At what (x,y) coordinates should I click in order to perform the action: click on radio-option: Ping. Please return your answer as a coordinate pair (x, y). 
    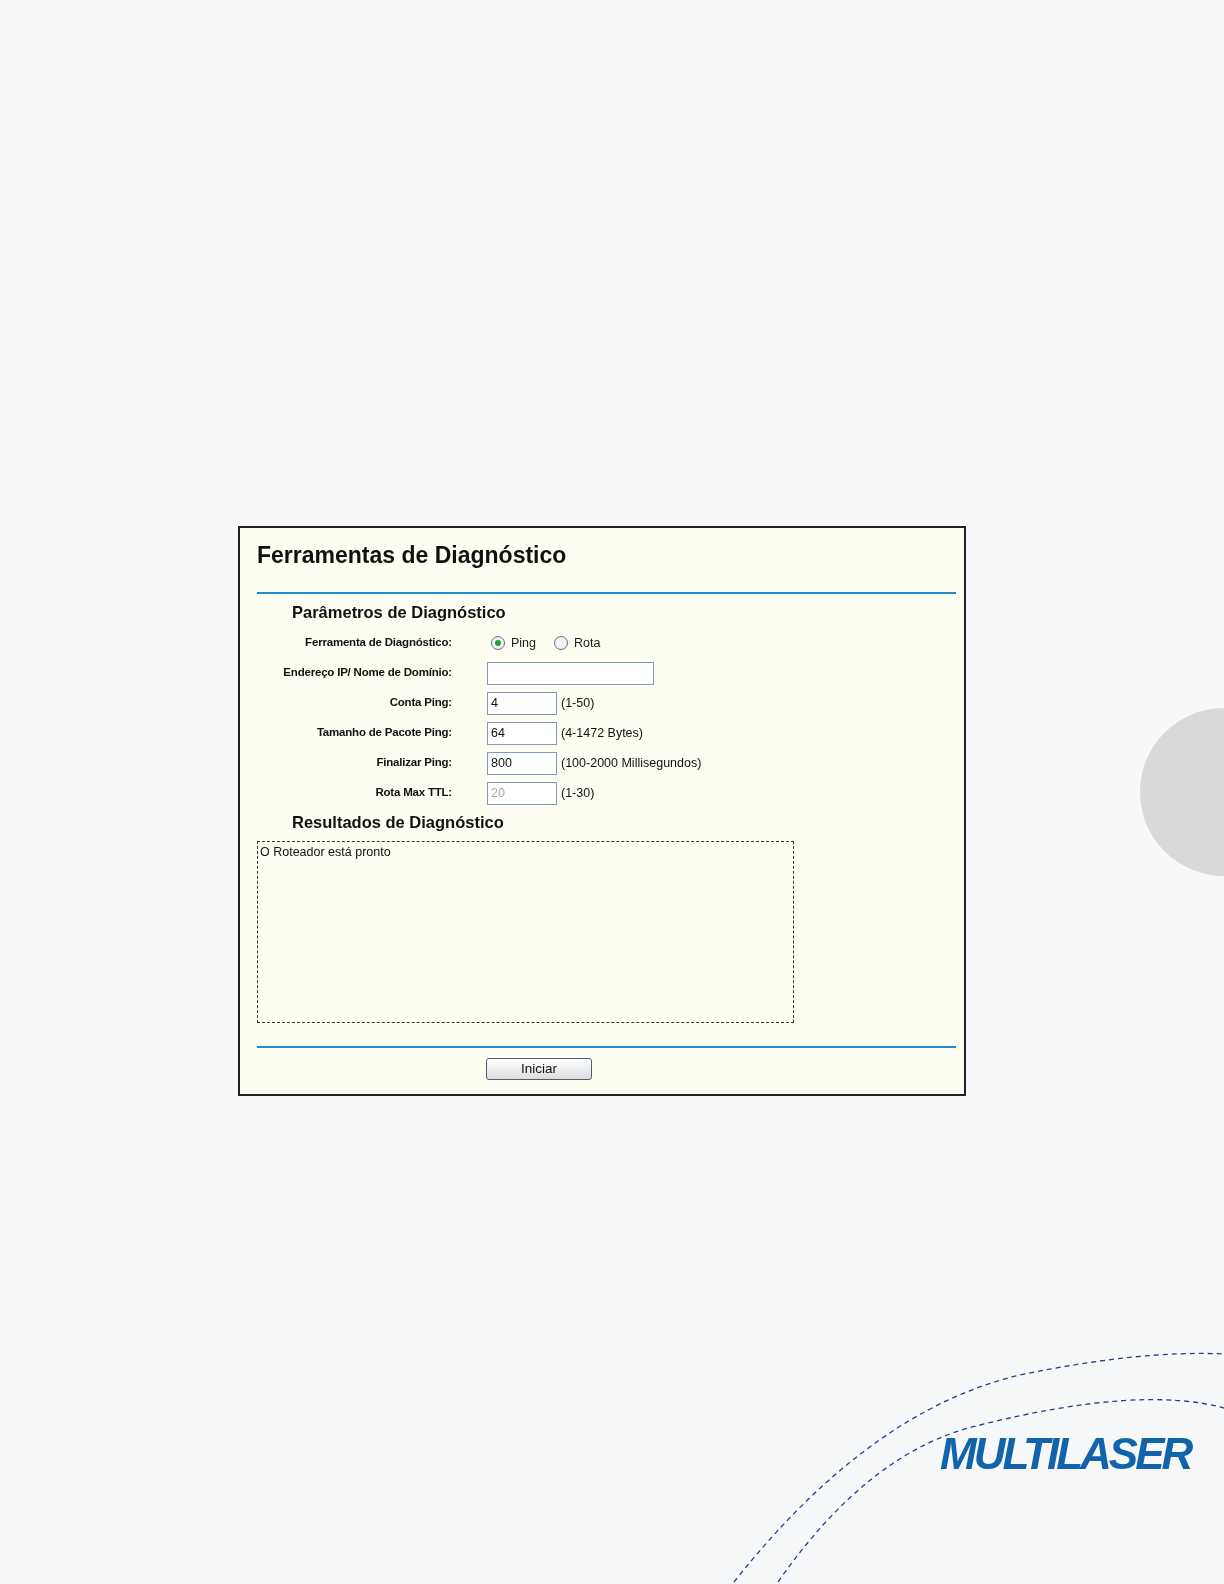
    Looking at the image, I should click on (514, 643).